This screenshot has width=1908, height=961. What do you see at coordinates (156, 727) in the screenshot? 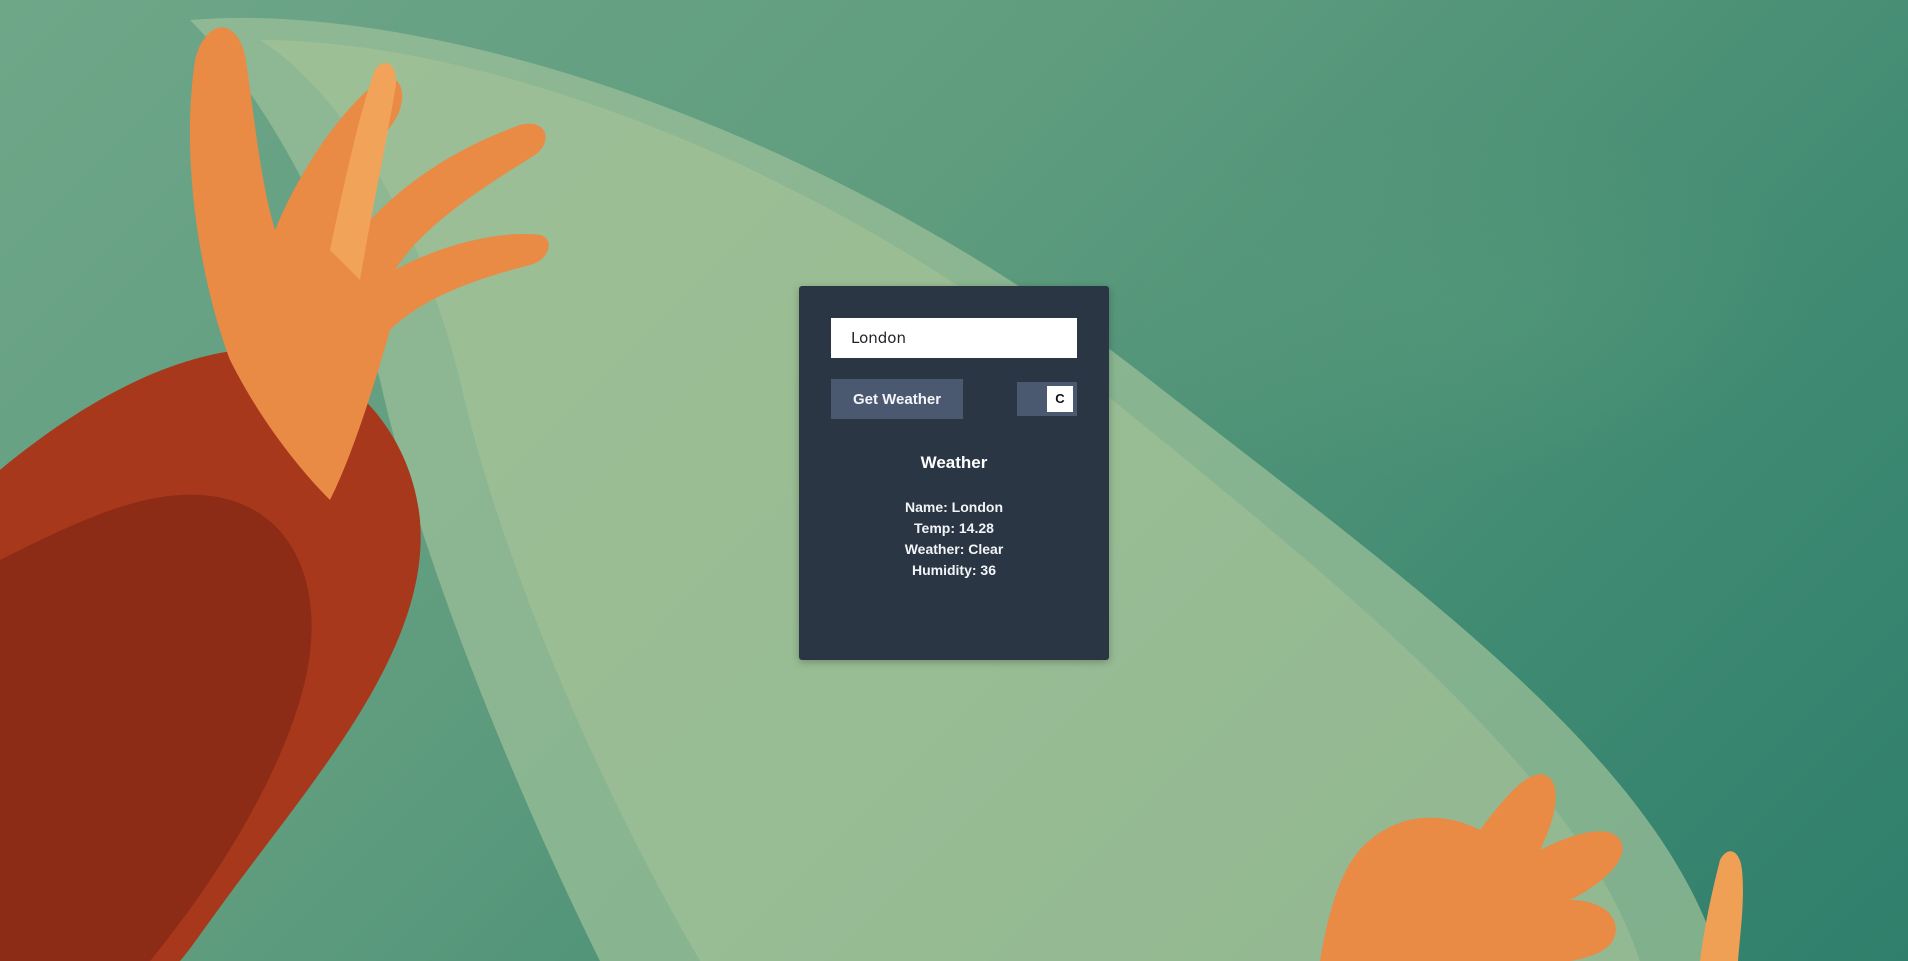
I see `left-sleeve-shade` at bounding box center [156, 727].